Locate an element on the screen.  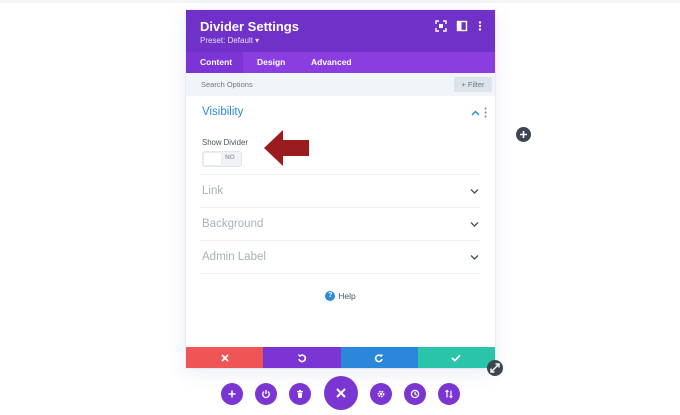
preset-selector: Preset: Default ▾ is located at coordinates (229, 40).